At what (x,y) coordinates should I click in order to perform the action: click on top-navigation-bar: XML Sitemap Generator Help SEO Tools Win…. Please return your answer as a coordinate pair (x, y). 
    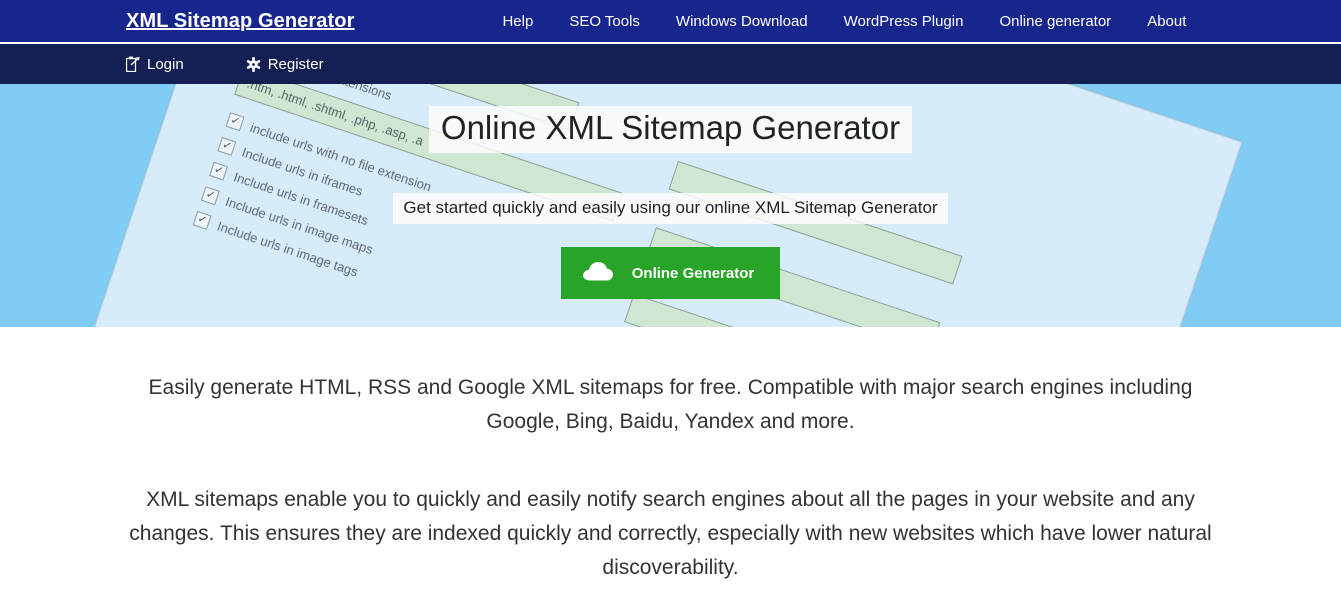
    Looking at the image, I should click on (670, 22).